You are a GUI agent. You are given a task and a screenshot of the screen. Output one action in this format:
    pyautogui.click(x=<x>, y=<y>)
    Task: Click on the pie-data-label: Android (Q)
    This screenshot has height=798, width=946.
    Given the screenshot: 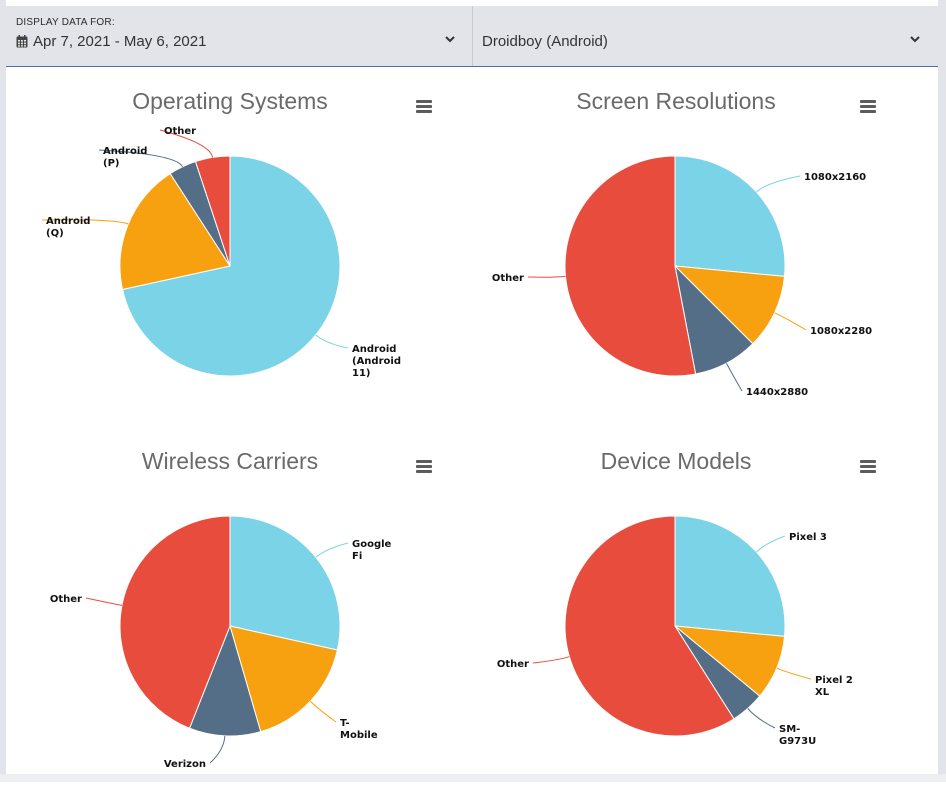 What is the action you would take?
    pyautogui.click(x=68, y=227)
    